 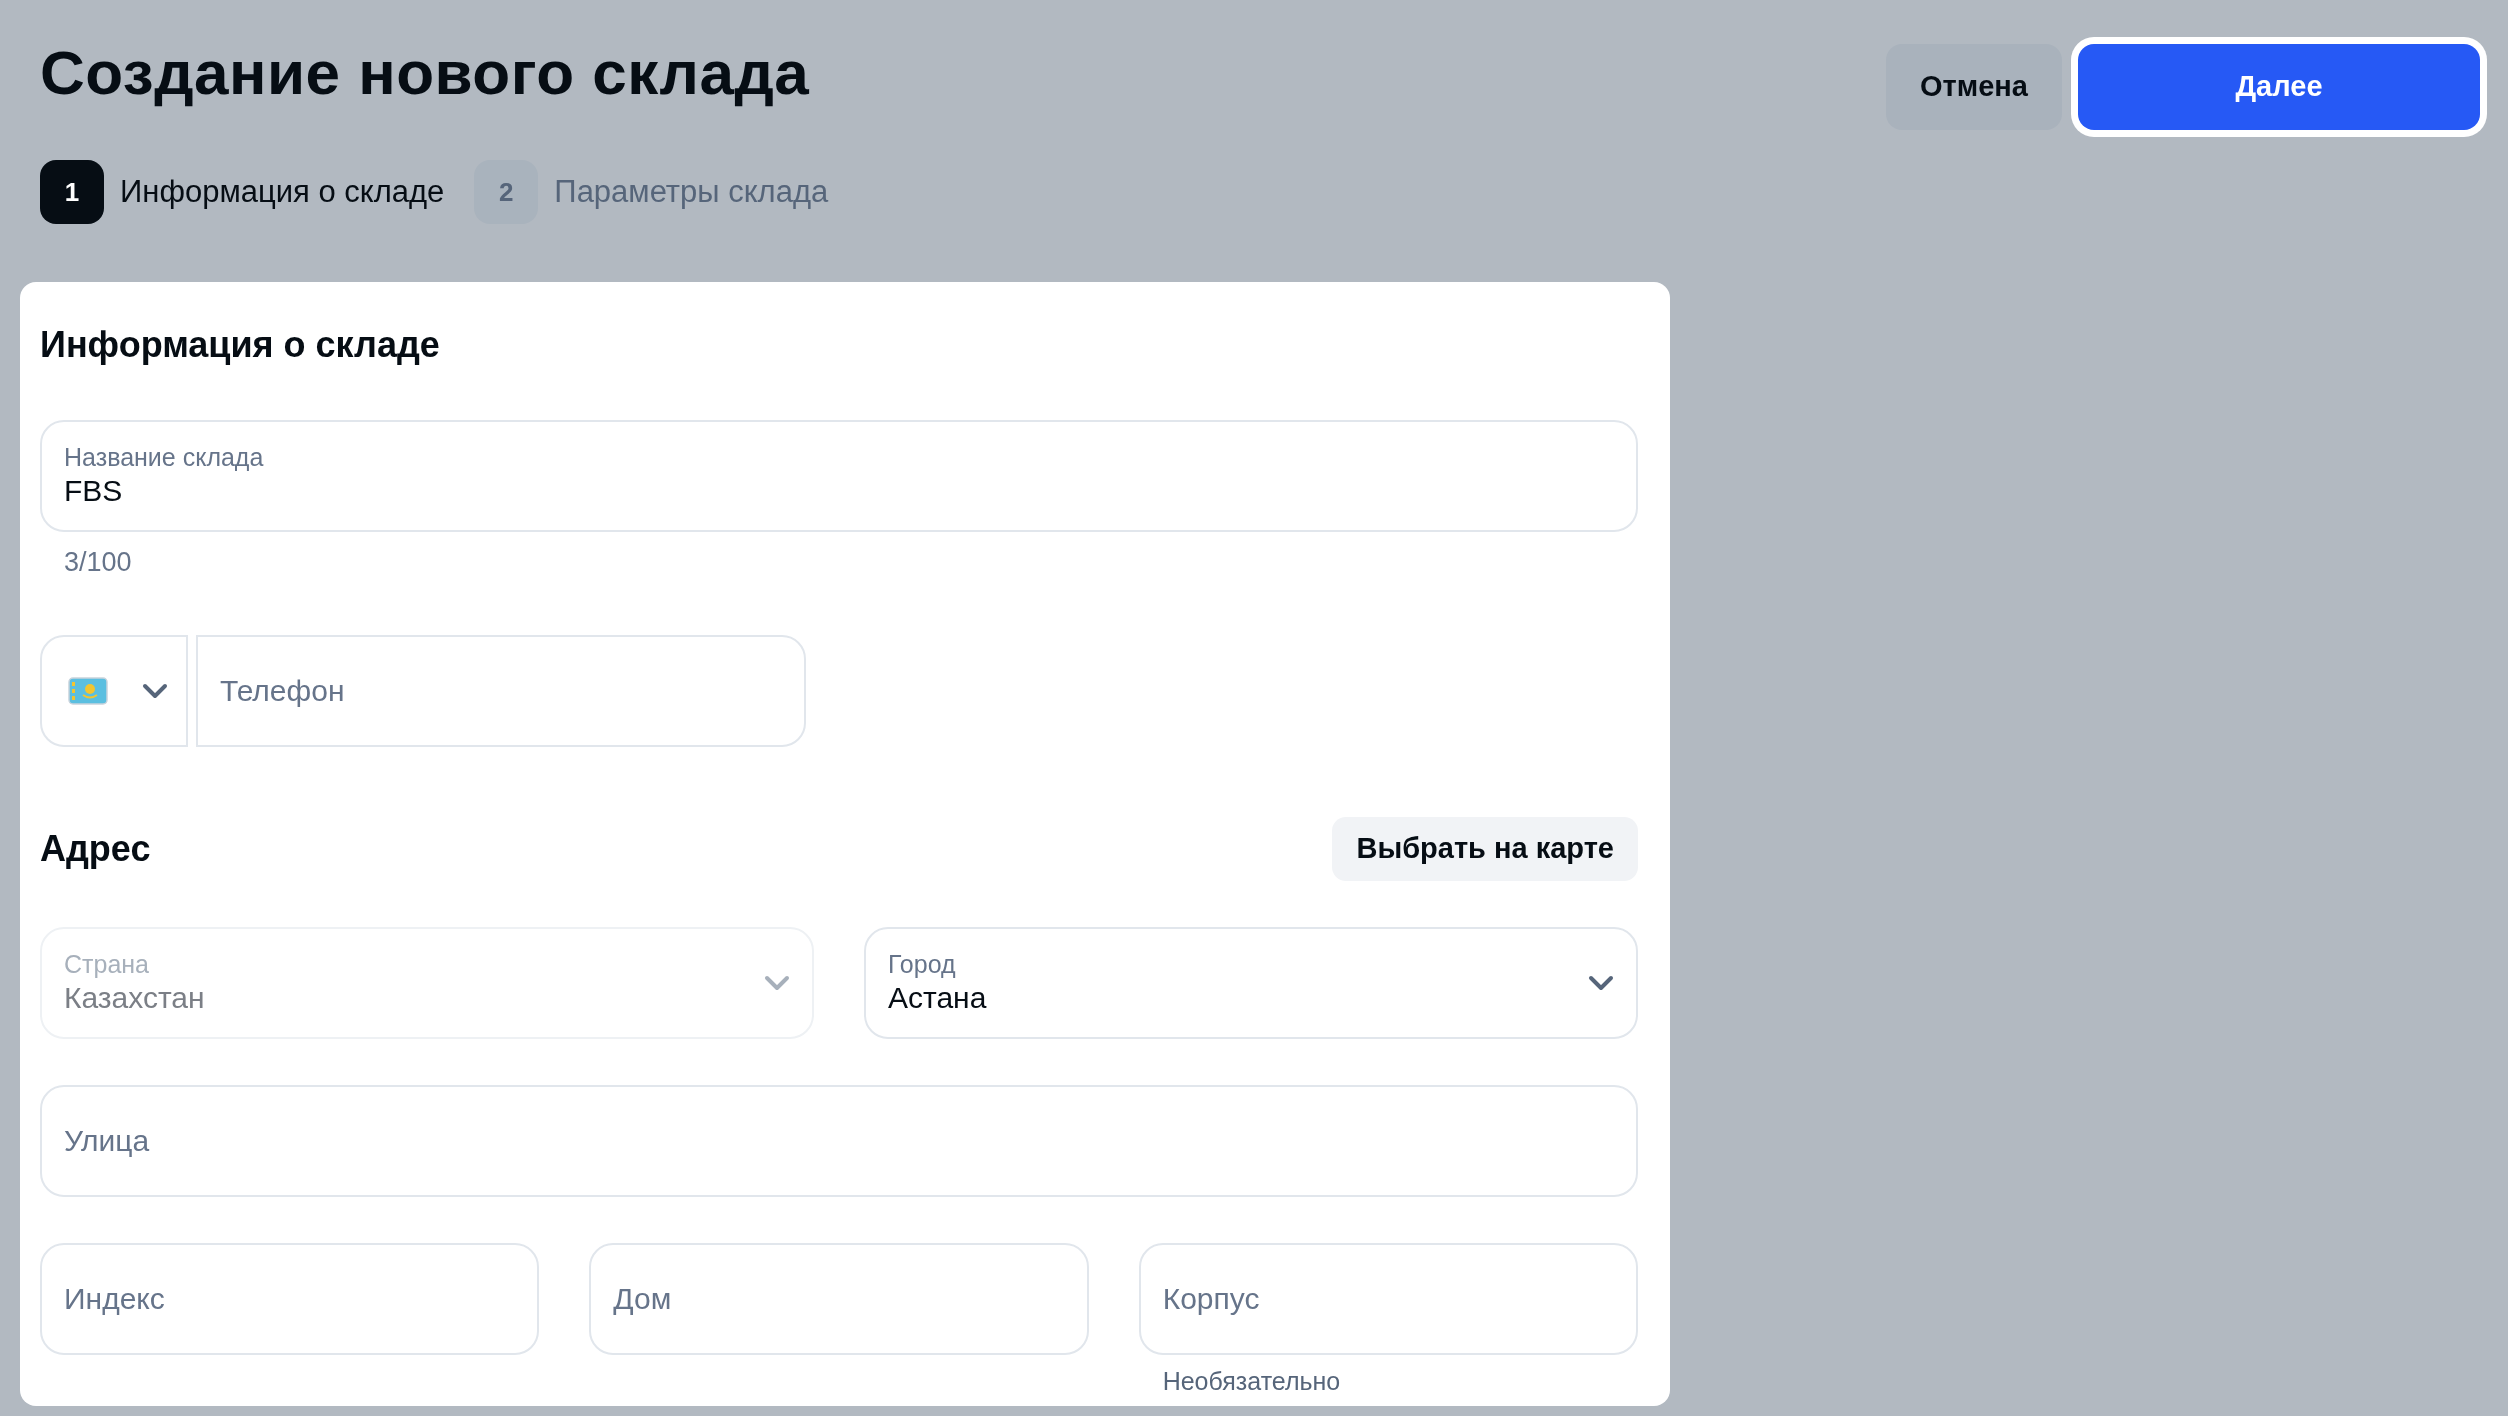 I want to click on page-title: Создание нового склада, so click(x=425, y=73).